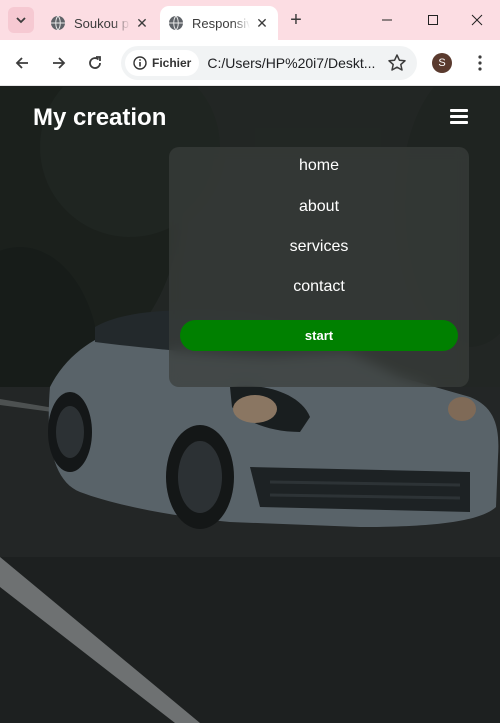 The height and width of the screenshot is (723, 500). I want to click on arrow-right-icon, so click(59, 63).